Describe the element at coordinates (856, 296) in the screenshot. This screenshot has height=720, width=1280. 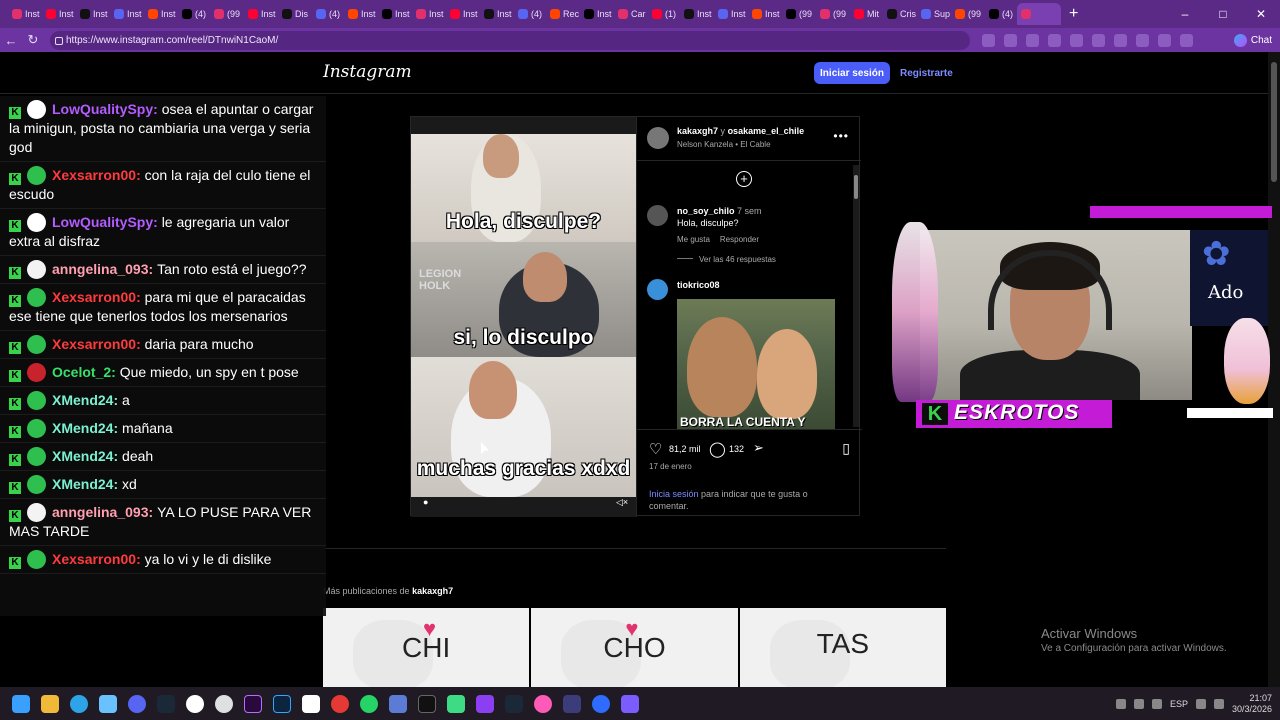
I see `comments-scrollbar` at that location.